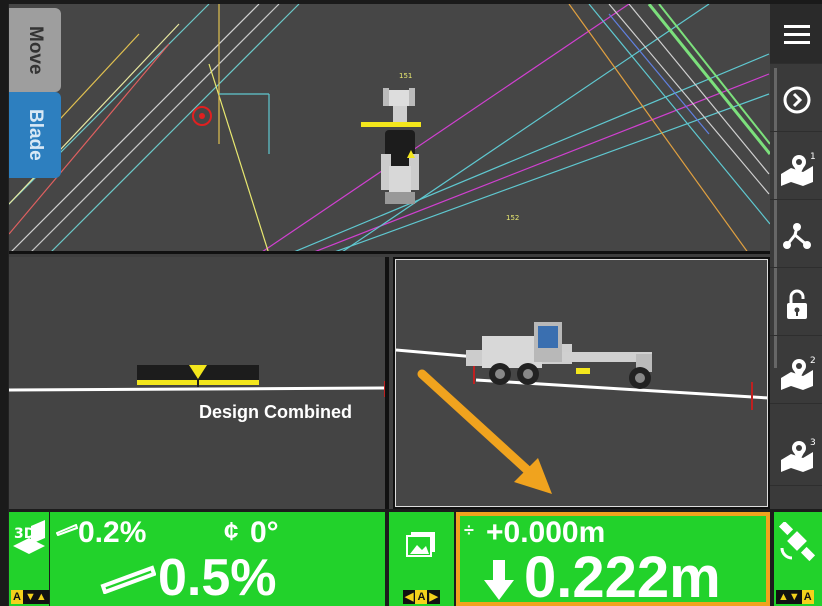  Describe the element at coordinates (24, 534) in the screenshot. I see `svg-text: 3D` at that location.